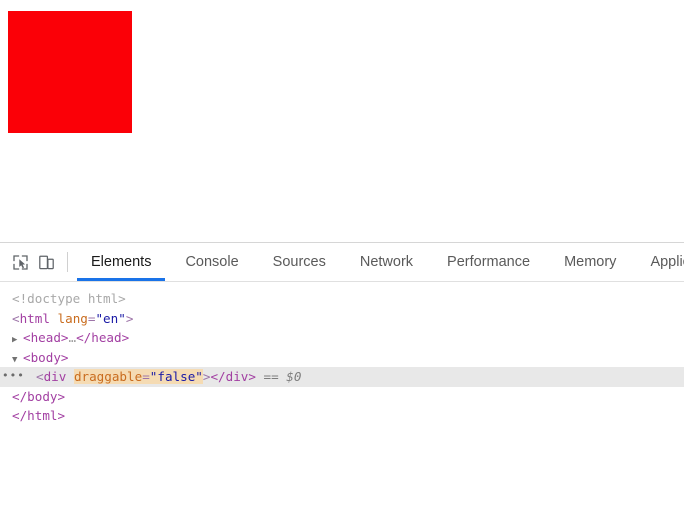  What do you see at coordinates (342, 416) in the screenshot?
I see `dom-row-html-close: </html>` at bounding box center [342, 416].